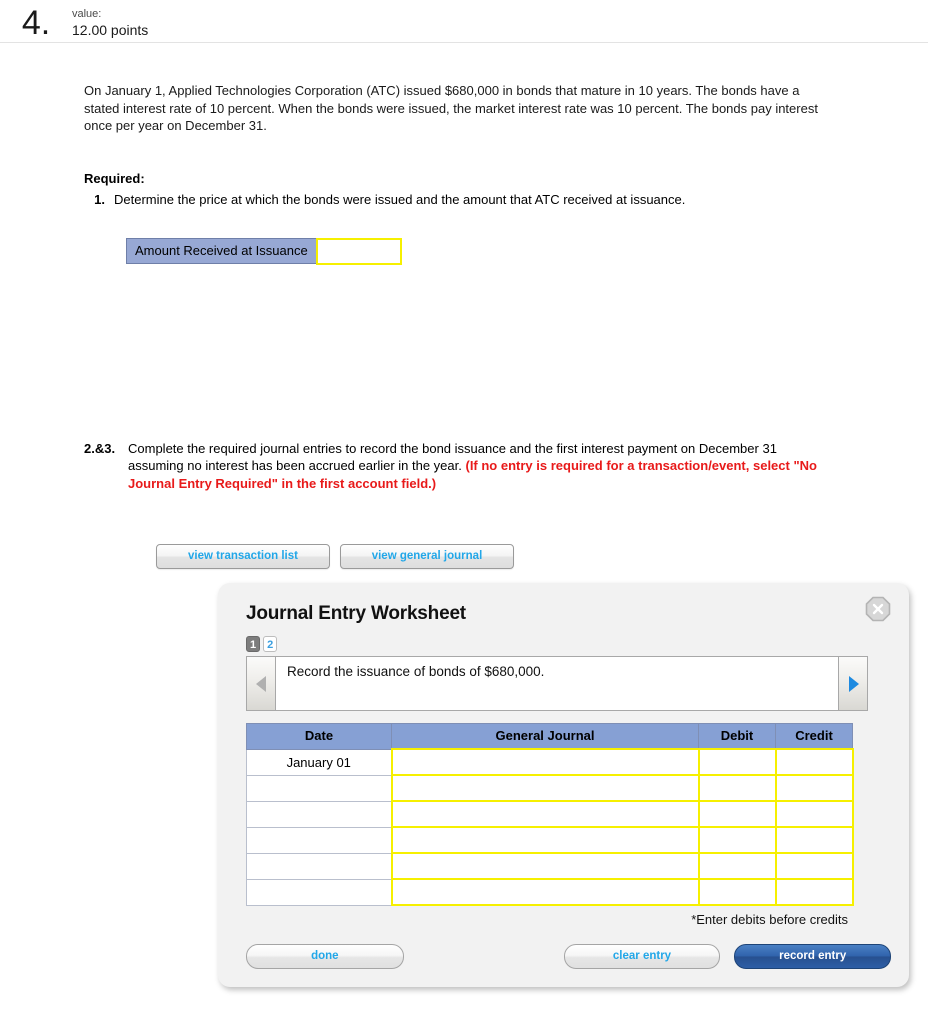 The width and height of the screenshot is (928, 1024). What do you see at coordinates (243, 556) in the screenshot?
I see `view-transaction-list-button: view transaction list` at bounding box center [243, 556].